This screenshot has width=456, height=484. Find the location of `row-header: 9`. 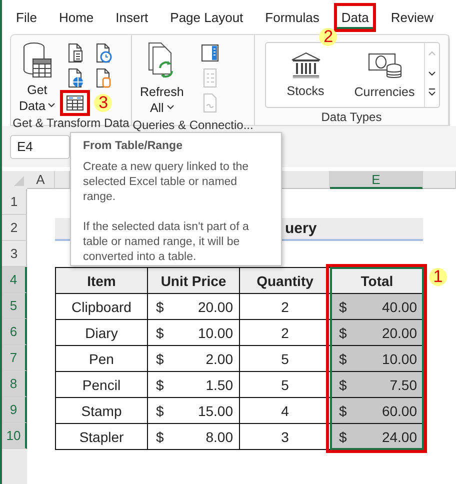

row-header: 9 is located at coordinates (14, 410).